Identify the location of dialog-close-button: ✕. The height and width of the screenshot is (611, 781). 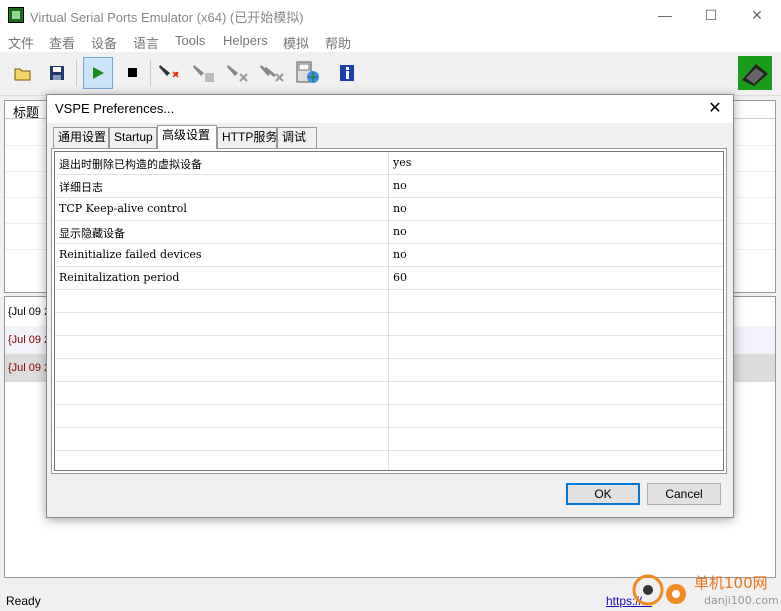
(715, 109).